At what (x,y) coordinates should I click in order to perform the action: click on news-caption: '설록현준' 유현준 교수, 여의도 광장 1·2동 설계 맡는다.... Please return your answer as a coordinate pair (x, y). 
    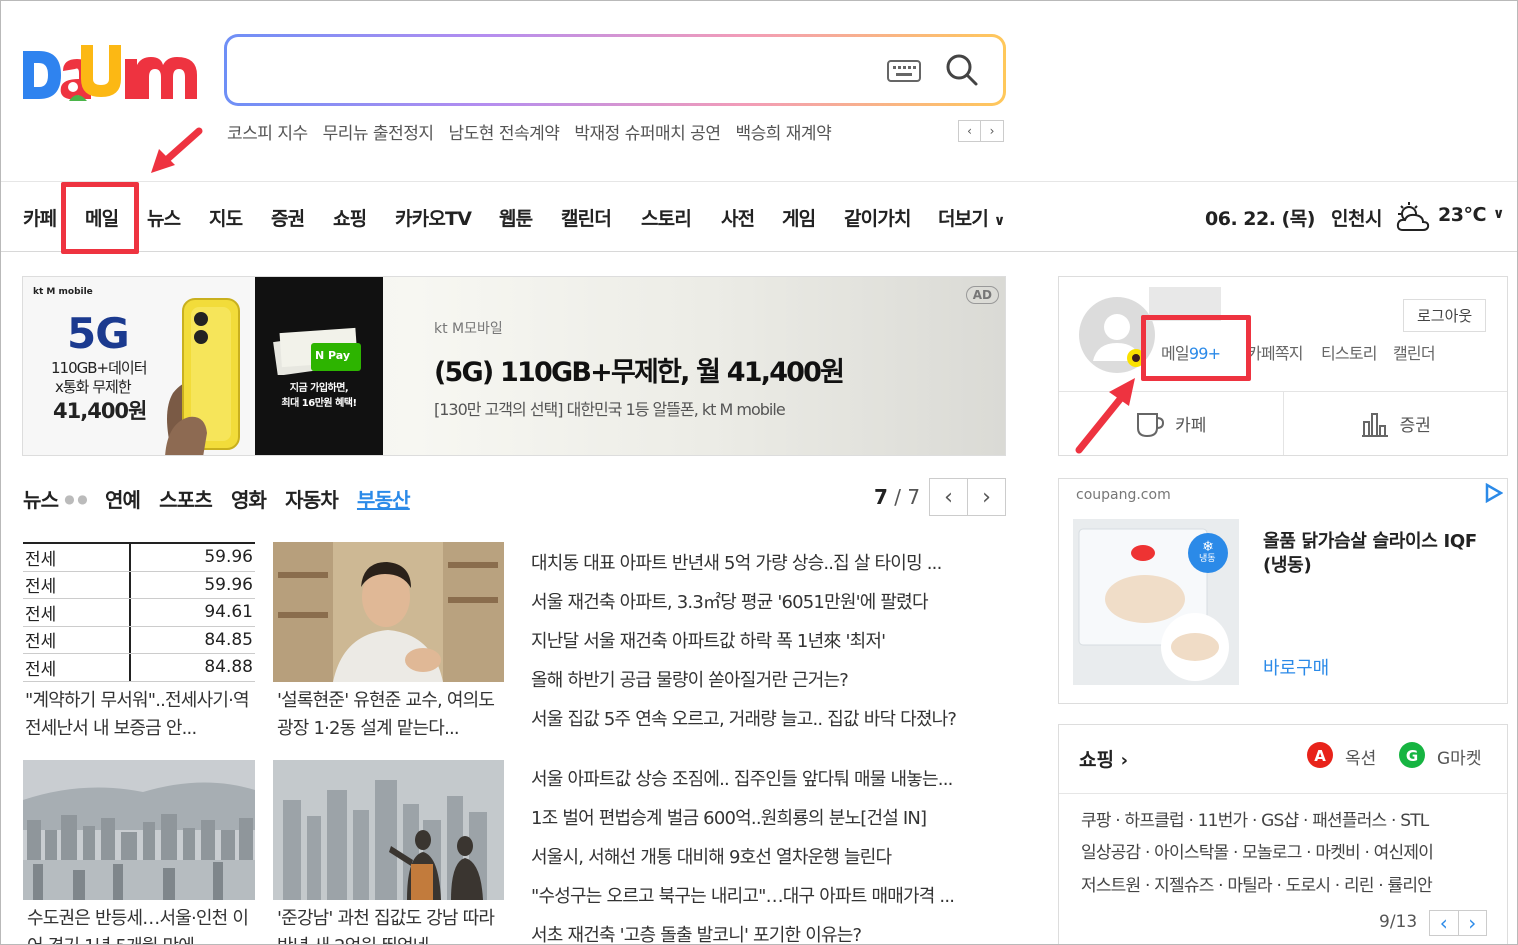
    Looking at the image, I should click on (393, 715).